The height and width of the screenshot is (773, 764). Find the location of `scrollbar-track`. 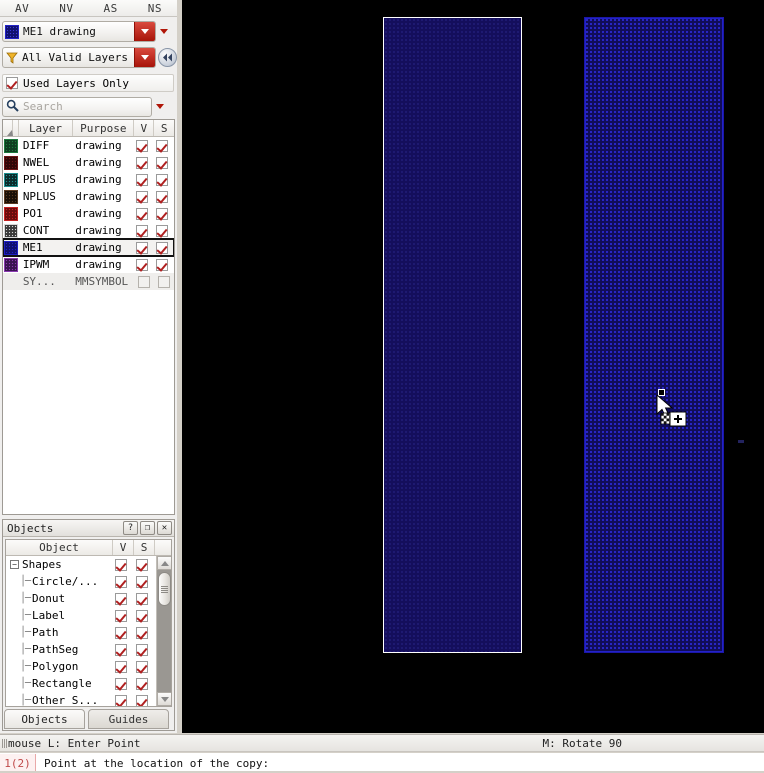

scrollbar-track is located at coordinates (164, 631).